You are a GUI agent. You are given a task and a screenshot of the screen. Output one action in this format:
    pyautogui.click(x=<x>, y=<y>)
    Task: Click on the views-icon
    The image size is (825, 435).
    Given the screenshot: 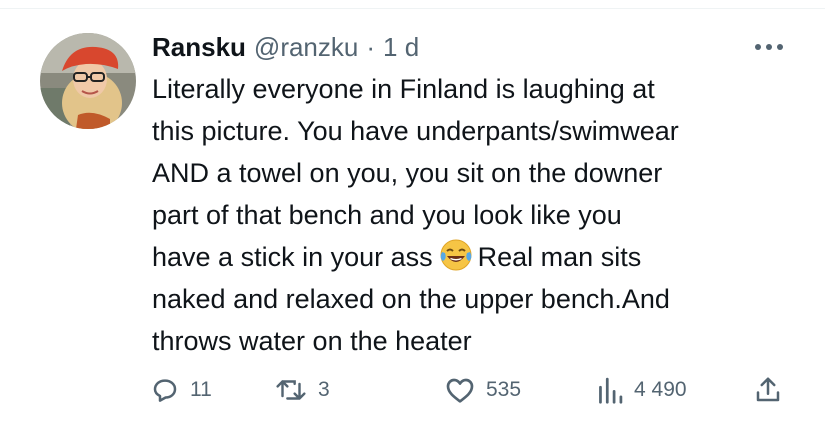 What is the action you would take?
    pyautogui.click(x=610, y=390)
    